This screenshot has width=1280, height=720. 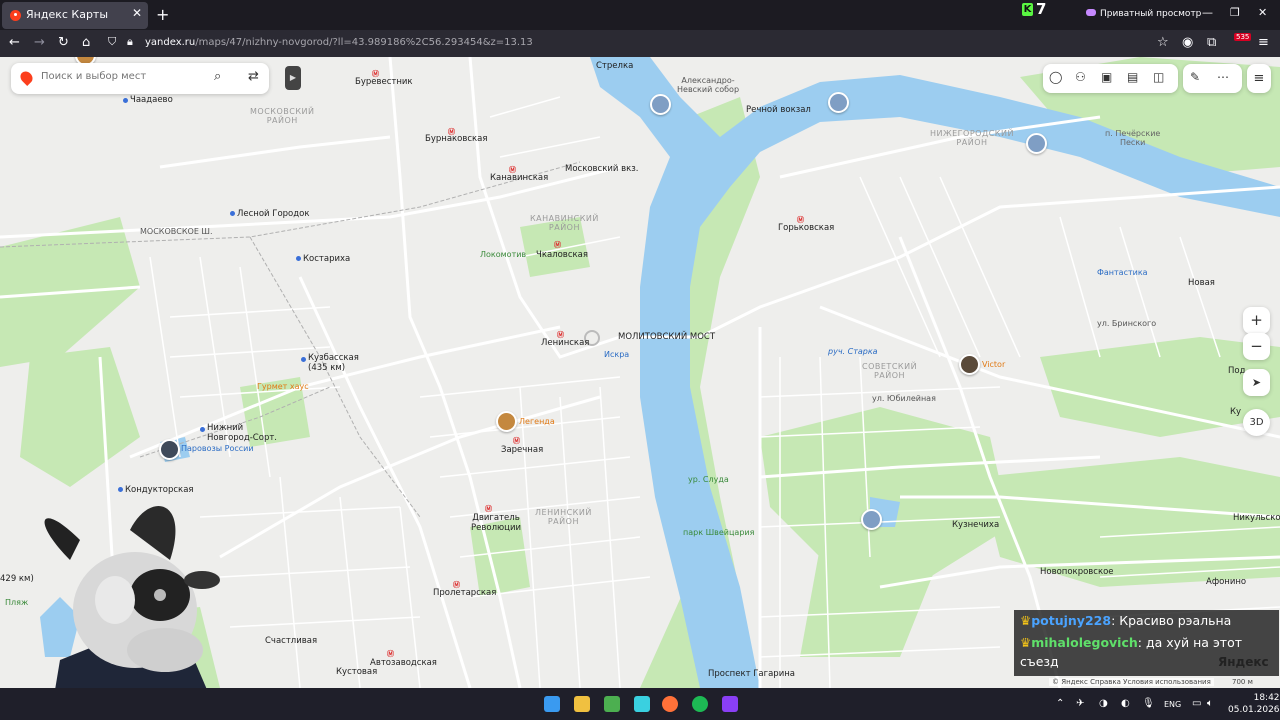 What do you see at coordinates (1122, 272) in the screenshot?
I see `poi-fantastika: Фантастика` at bounding box center [1122, 272].